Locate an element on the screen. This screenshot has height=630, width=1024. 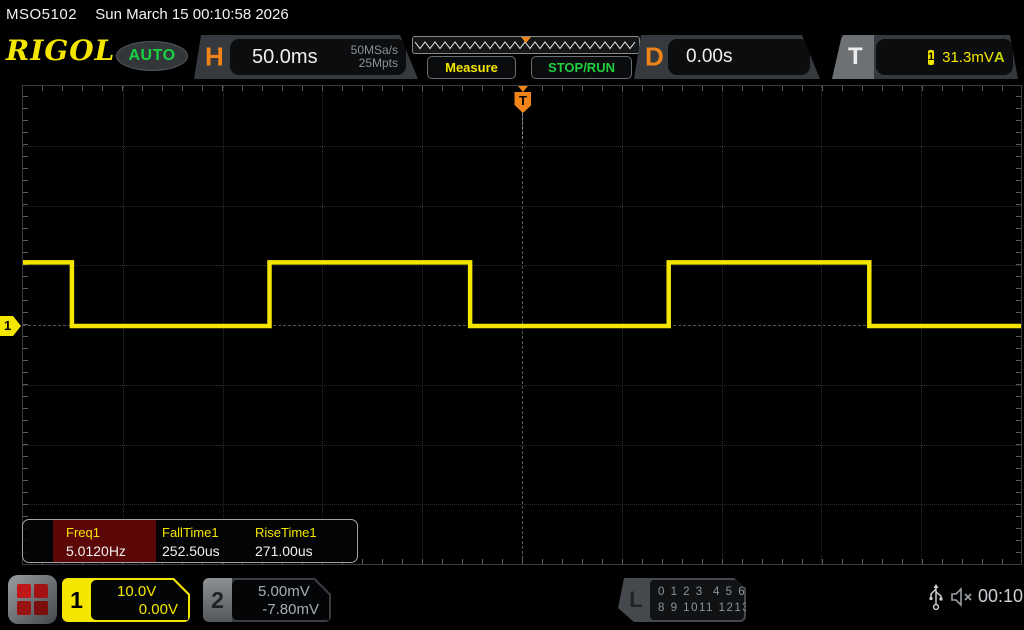
ch2-offset: -7.80mV is located at coordinates (290, 609).